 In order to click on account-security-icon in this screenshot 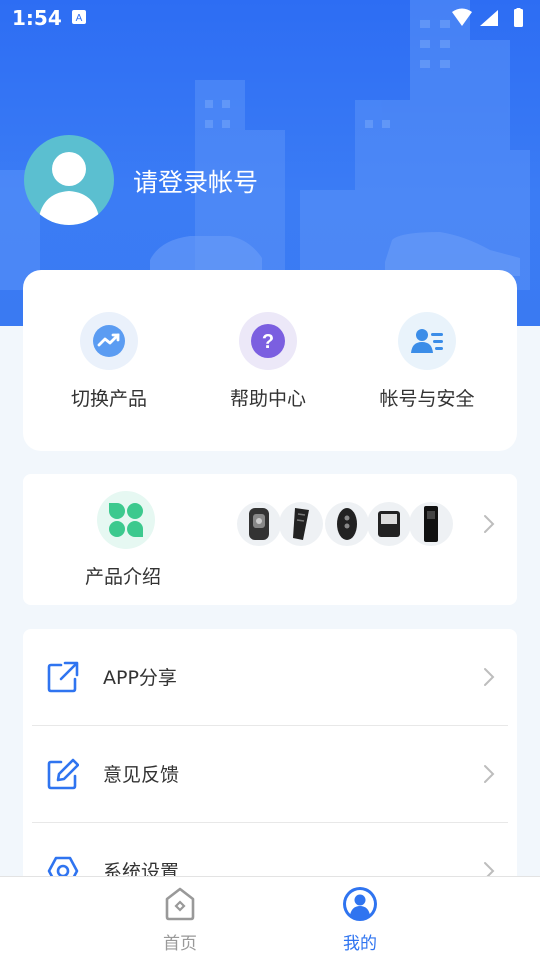, I will do `click(427, 341)`.